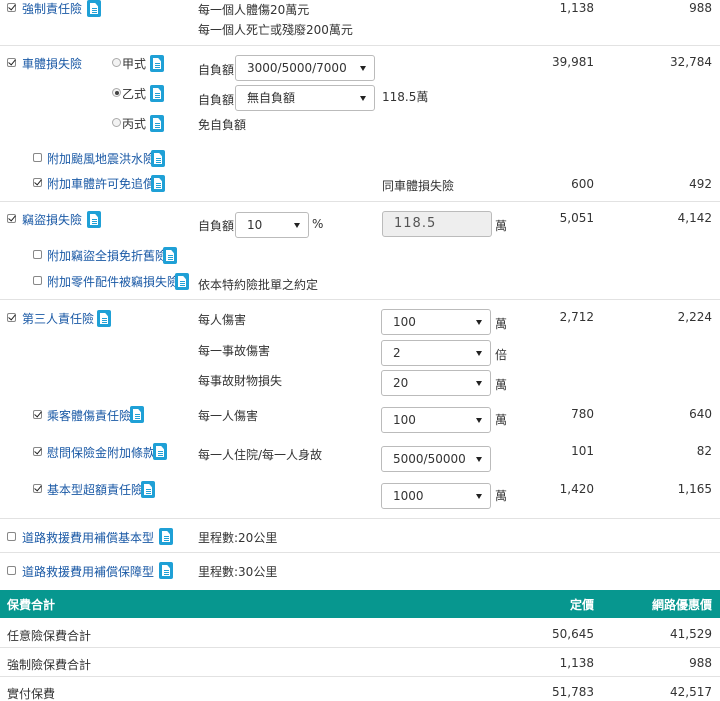  I want to click on summary-total-discount: 42,517, so click(691, 692).